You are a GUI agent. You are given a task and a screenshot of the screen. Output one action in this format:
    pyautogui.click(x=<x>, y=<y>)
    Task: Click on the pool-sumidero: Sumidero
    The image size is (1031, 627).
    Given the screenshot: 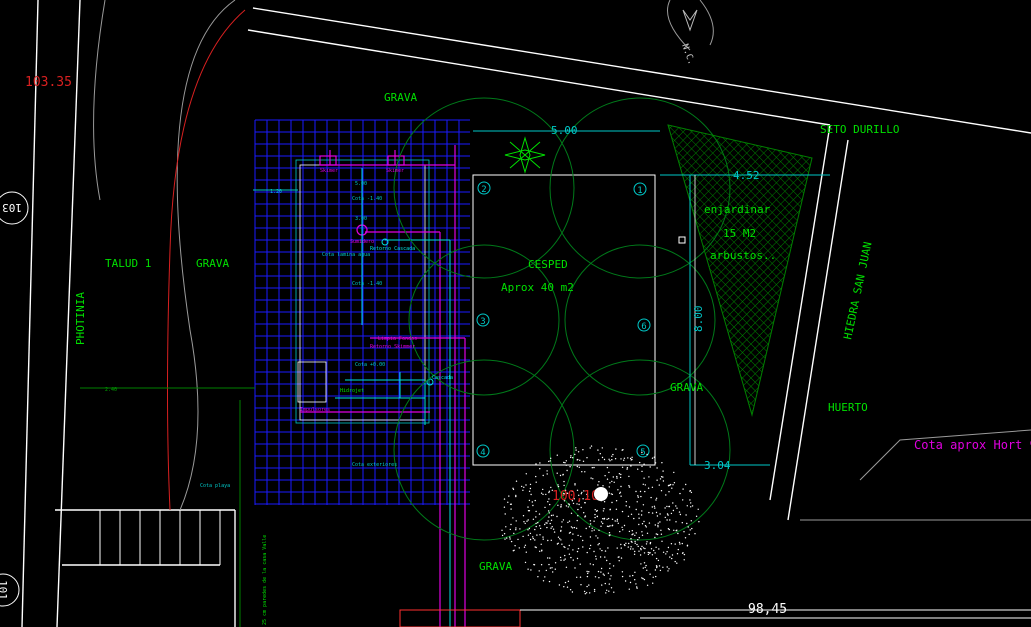 What is the action you would take?
    pyautogui.click(x=362, y=242)
    